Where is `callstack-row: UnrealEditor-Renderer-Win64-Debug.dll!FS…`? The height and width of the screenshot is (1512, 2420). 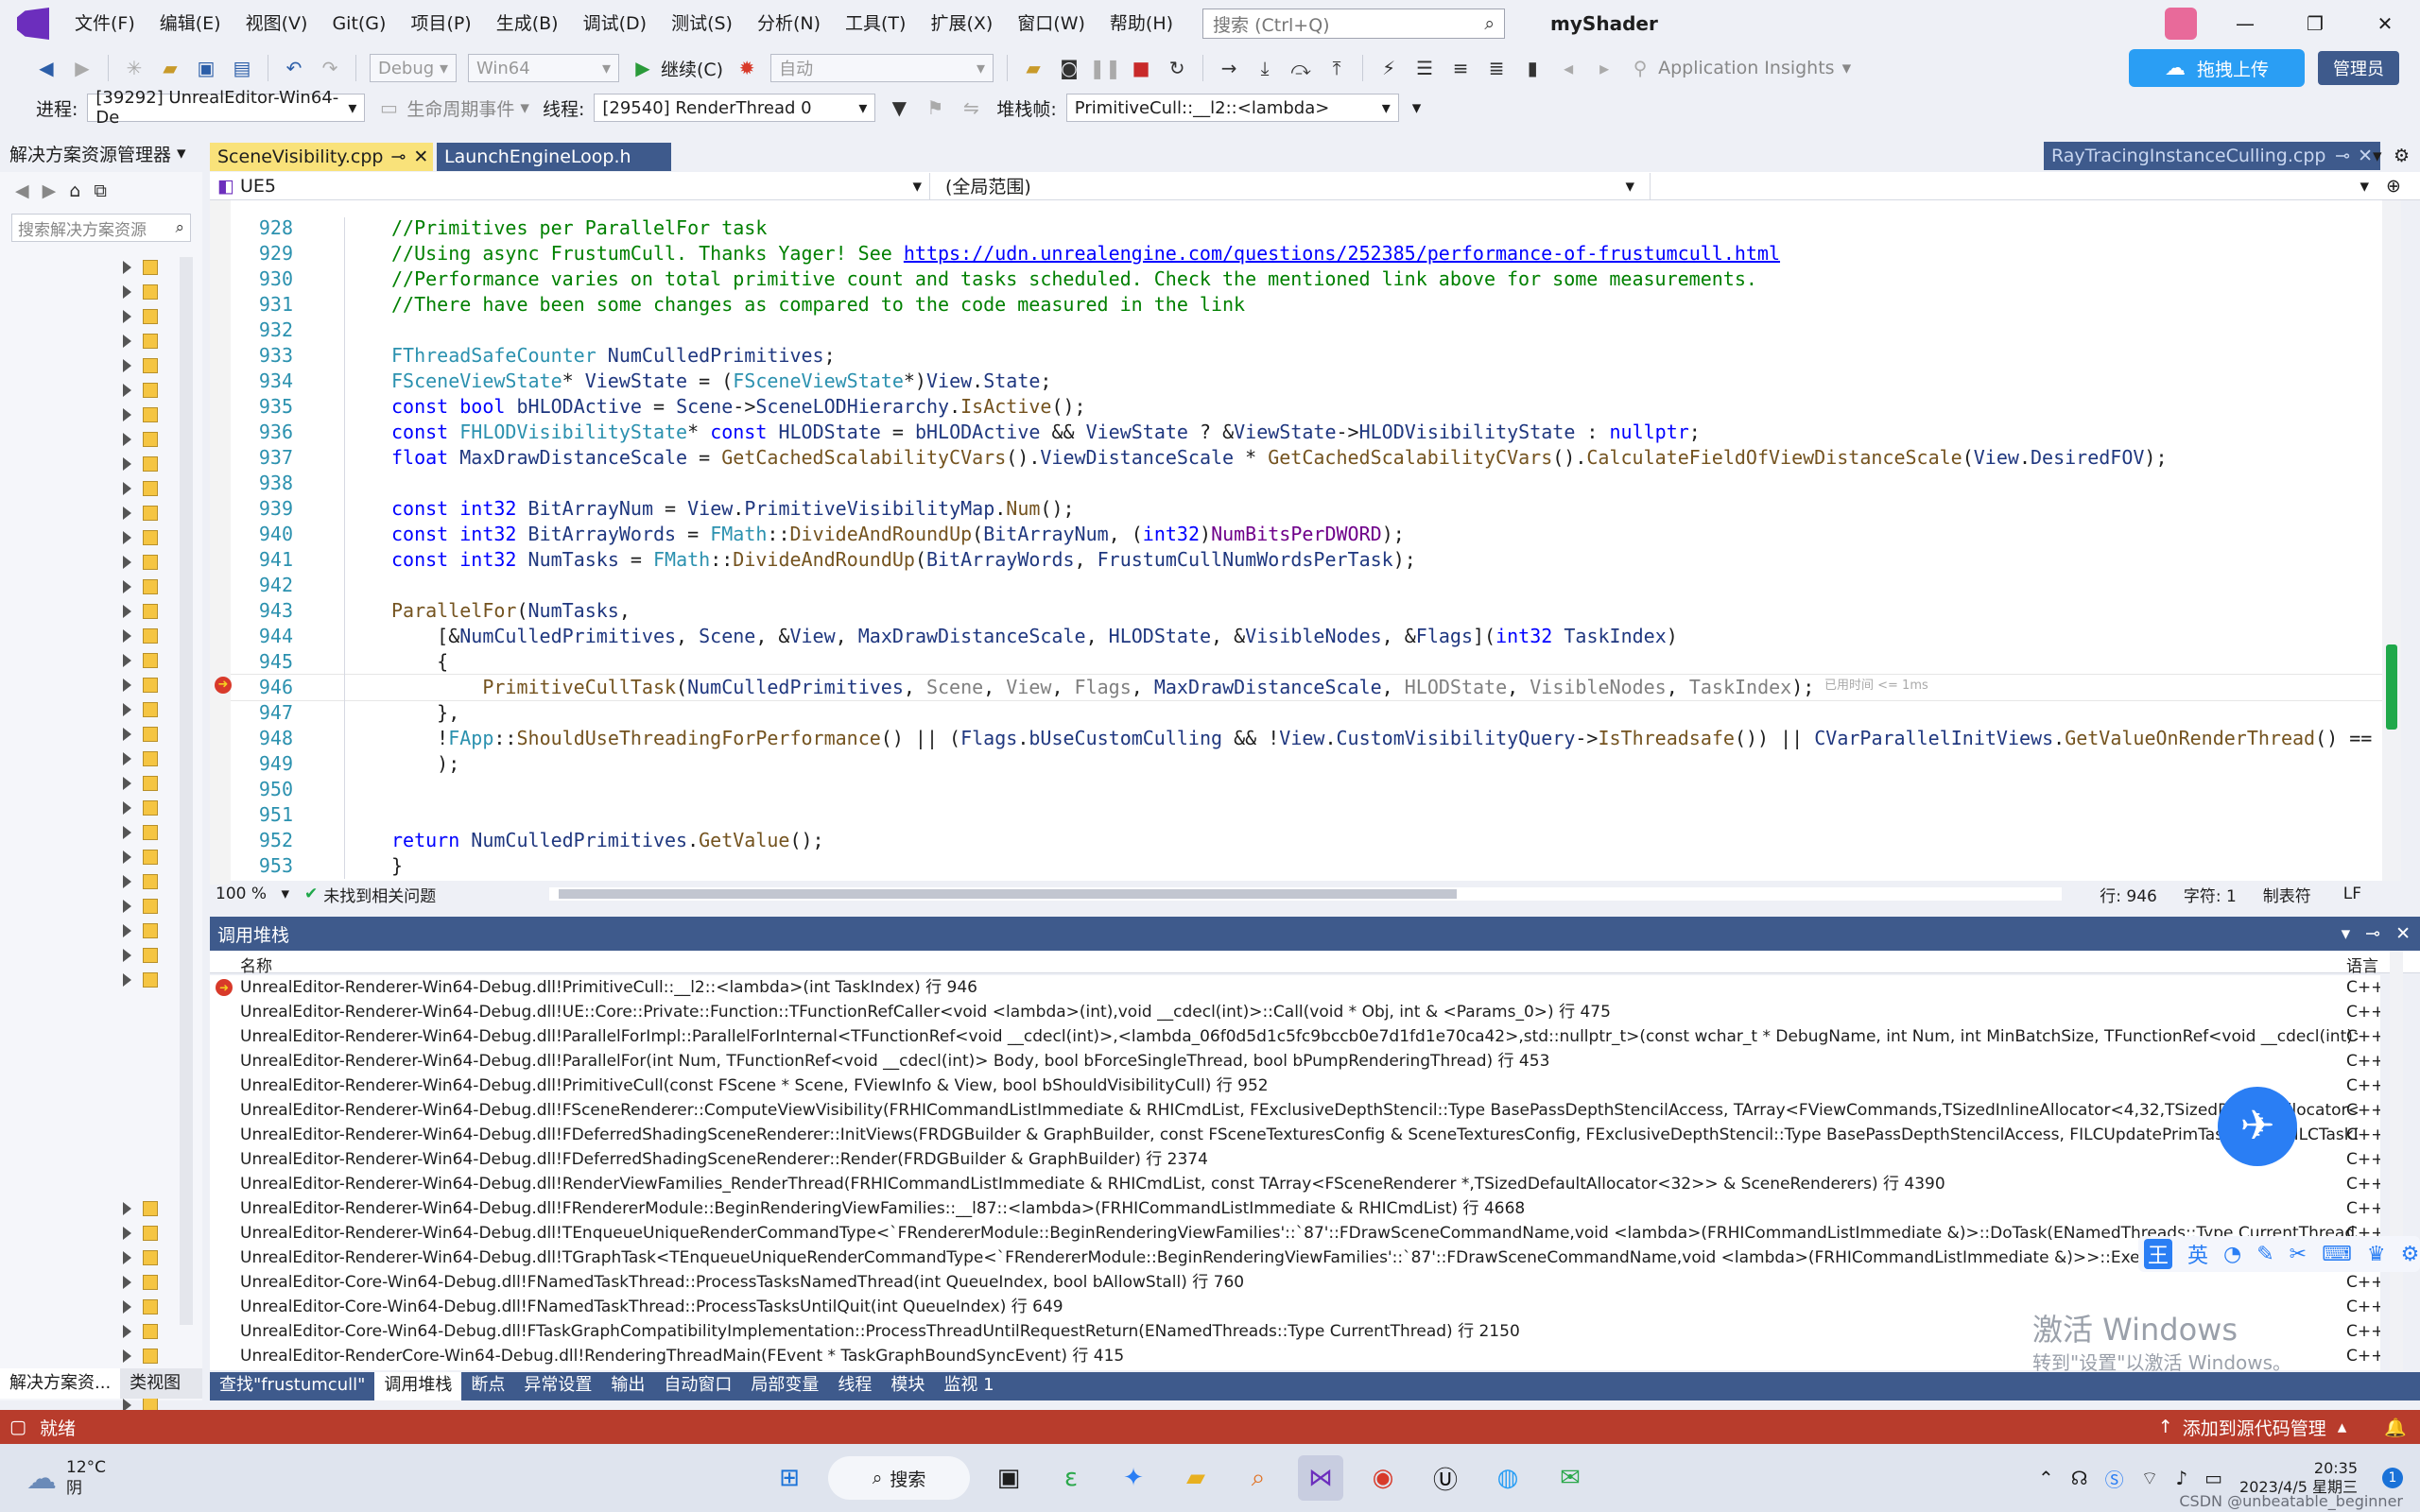 callstack-row: UnrealEditor-Renderer-Win64-Debug.dll!FS… is located at coordinates (1295, 1110).